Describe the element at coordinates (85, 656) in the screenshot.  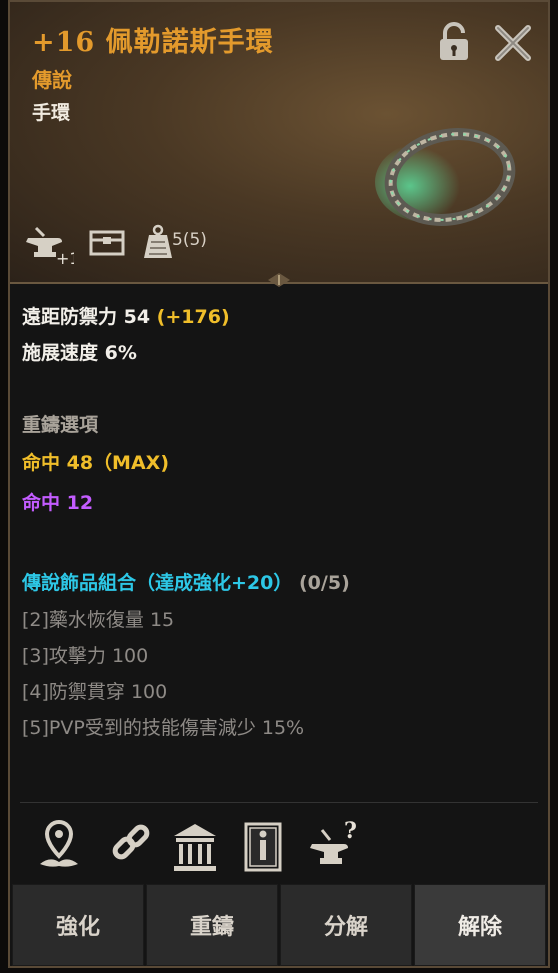
I see `set-bonus-3: [3]攻擊力 100` at that location.